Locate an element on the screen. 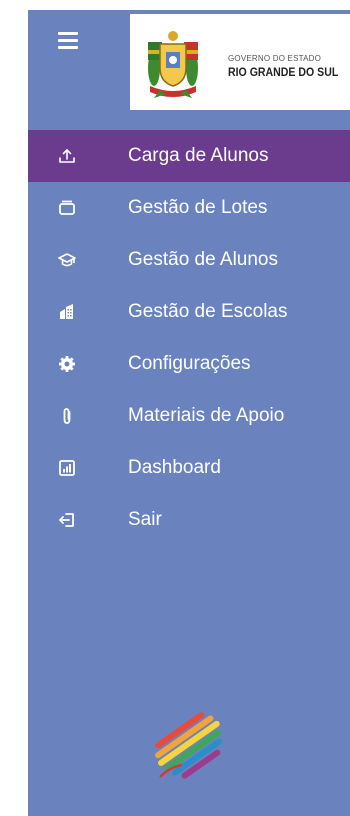  inbox-icon is located at coordinates (67, 207).